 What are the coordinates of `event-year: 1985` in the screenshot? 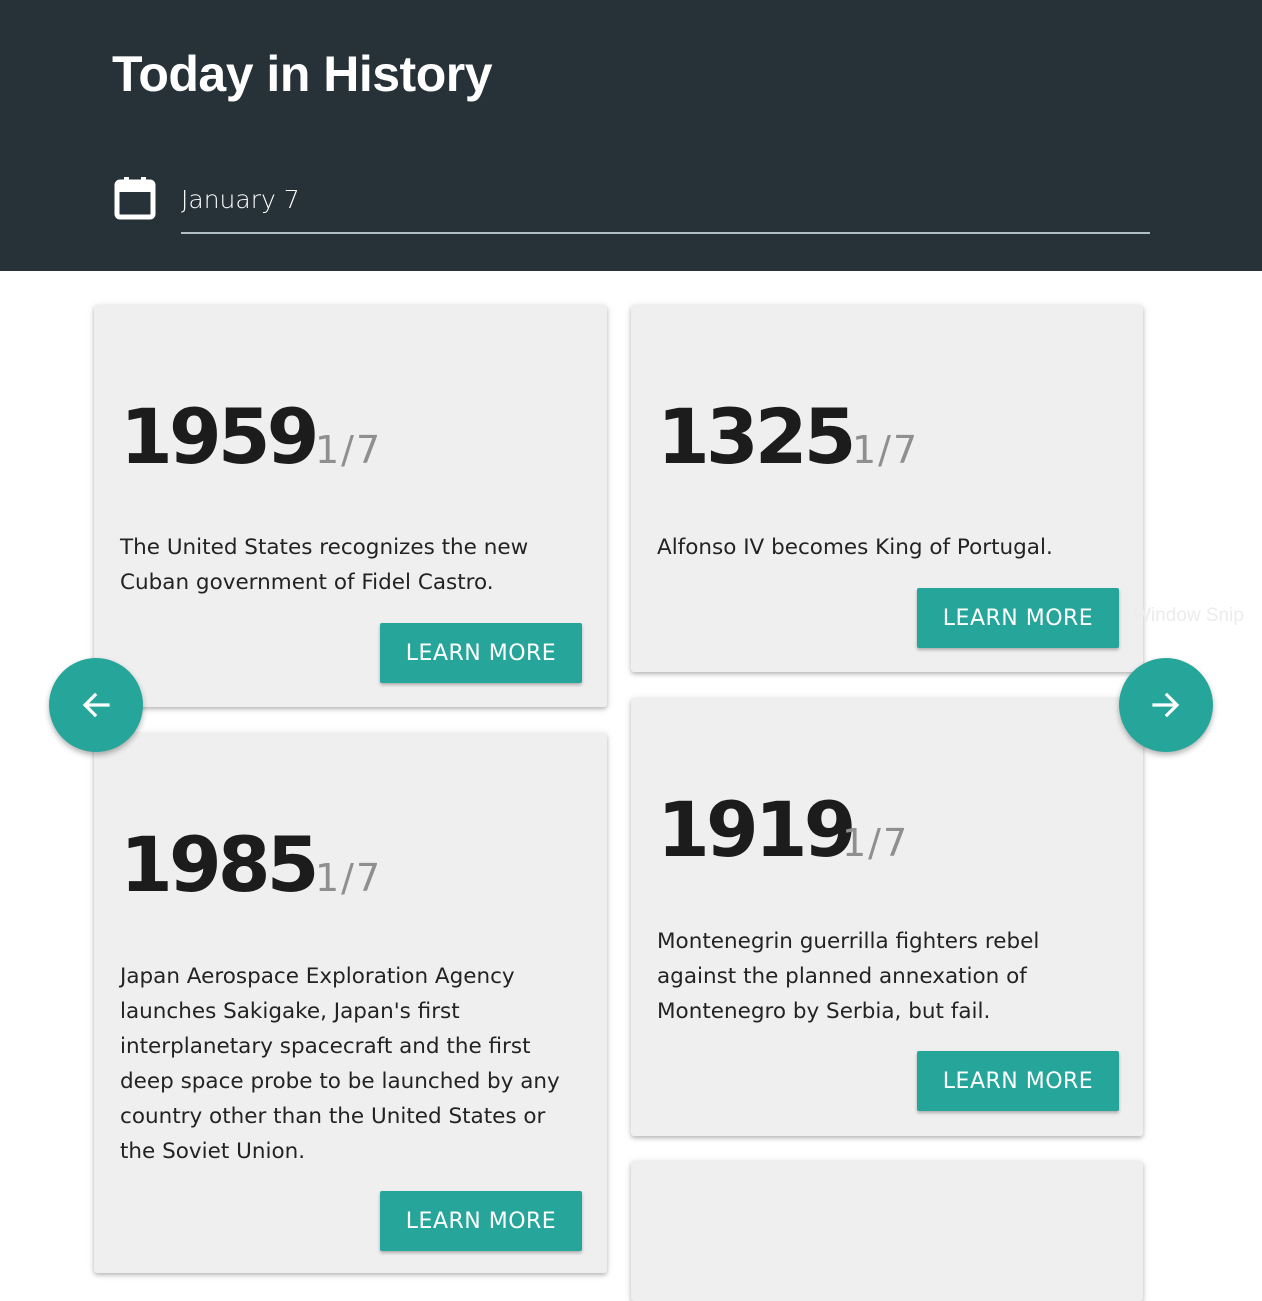 It's located at (220, 864).